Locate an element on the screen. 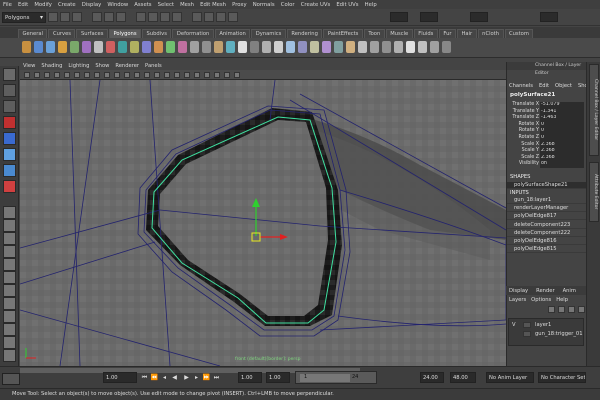 The width and height of the screenshot is (600, 400). attribute-value: 2.368 is located at coordinates (562, 145).